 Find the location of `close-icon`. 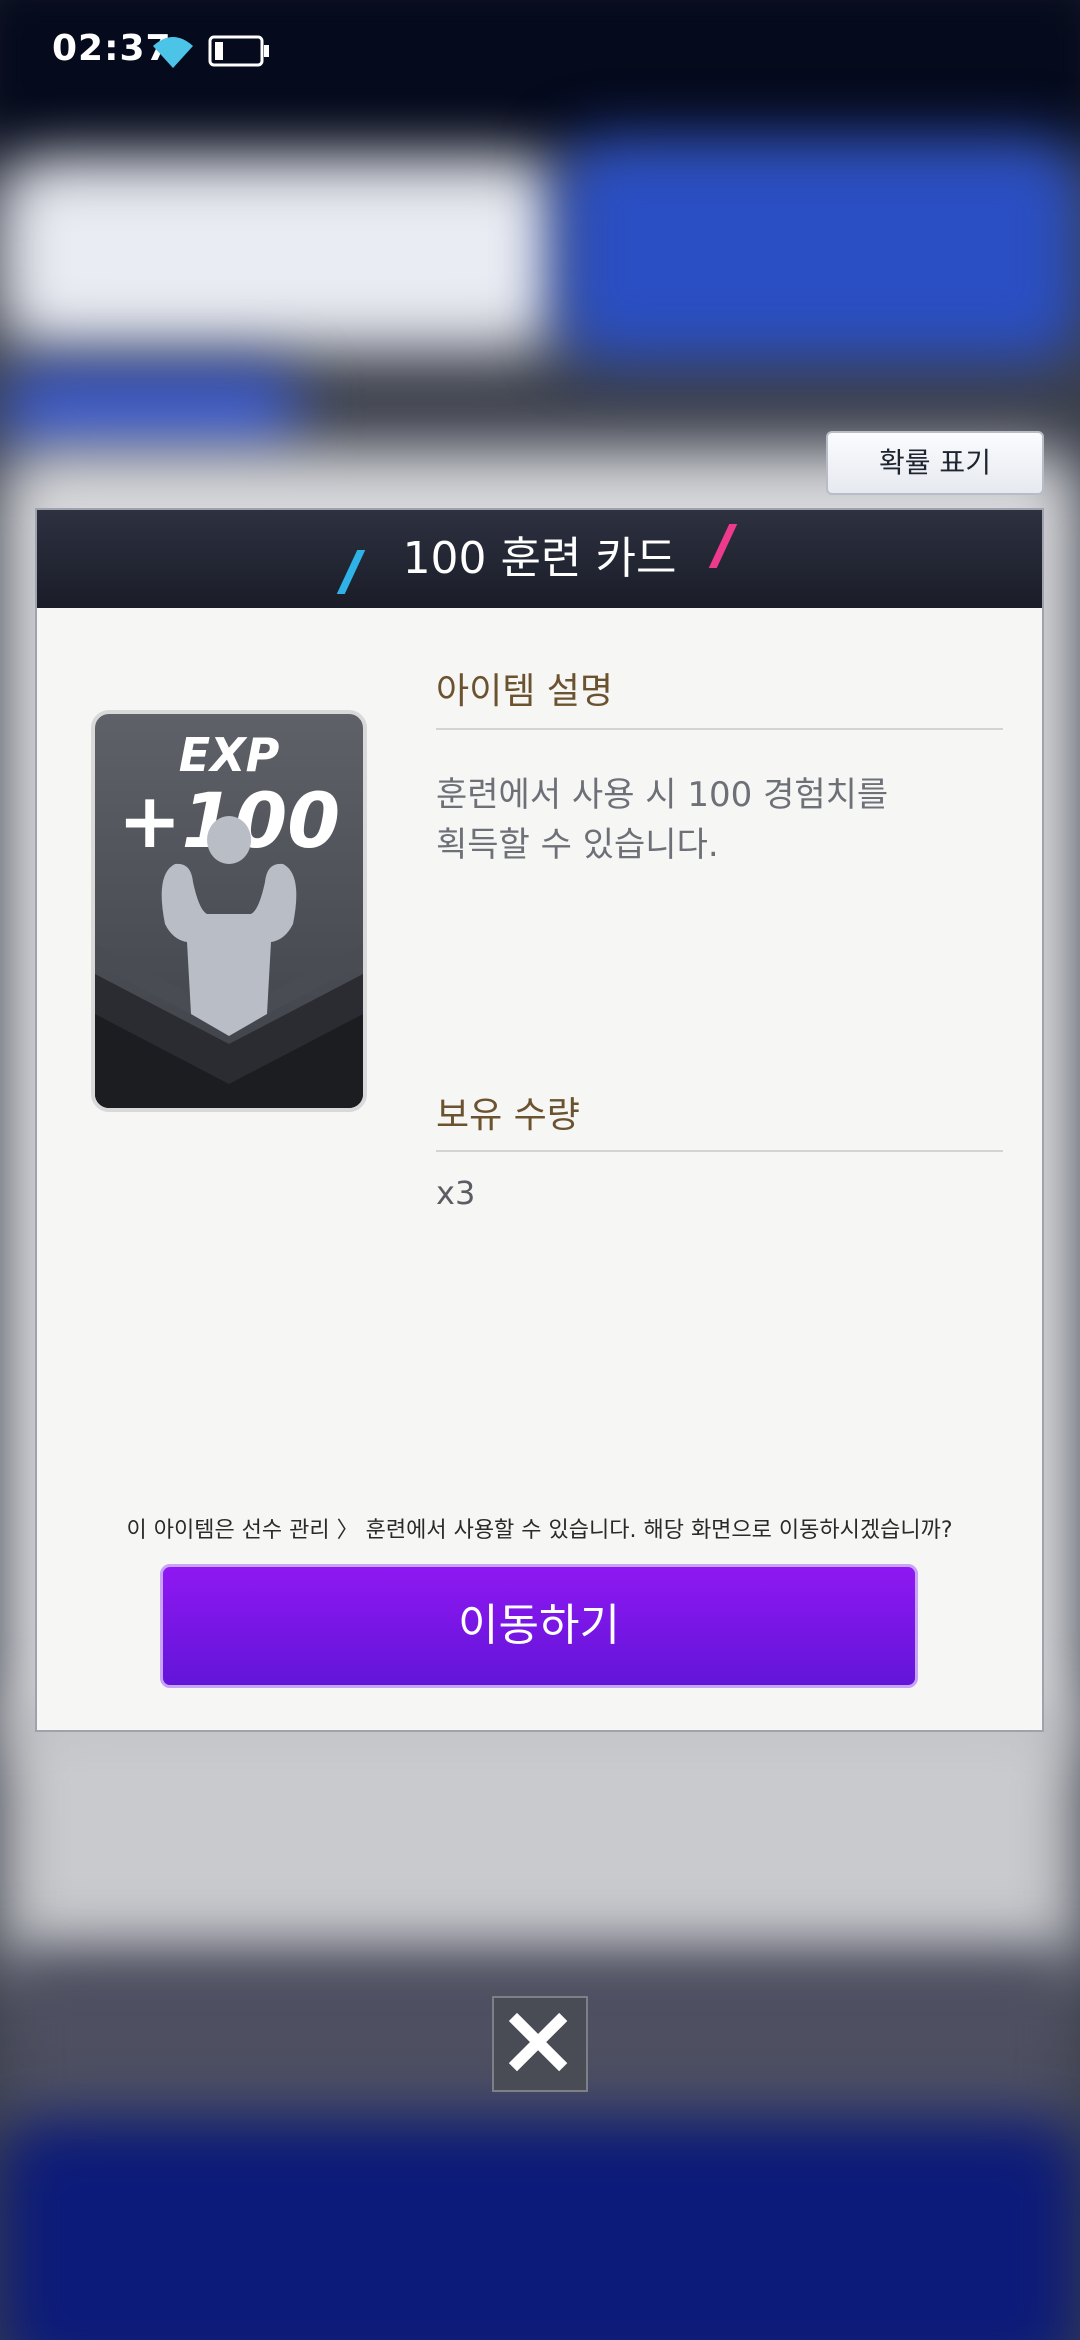

close-icon is located at coordinates (538, 2042).